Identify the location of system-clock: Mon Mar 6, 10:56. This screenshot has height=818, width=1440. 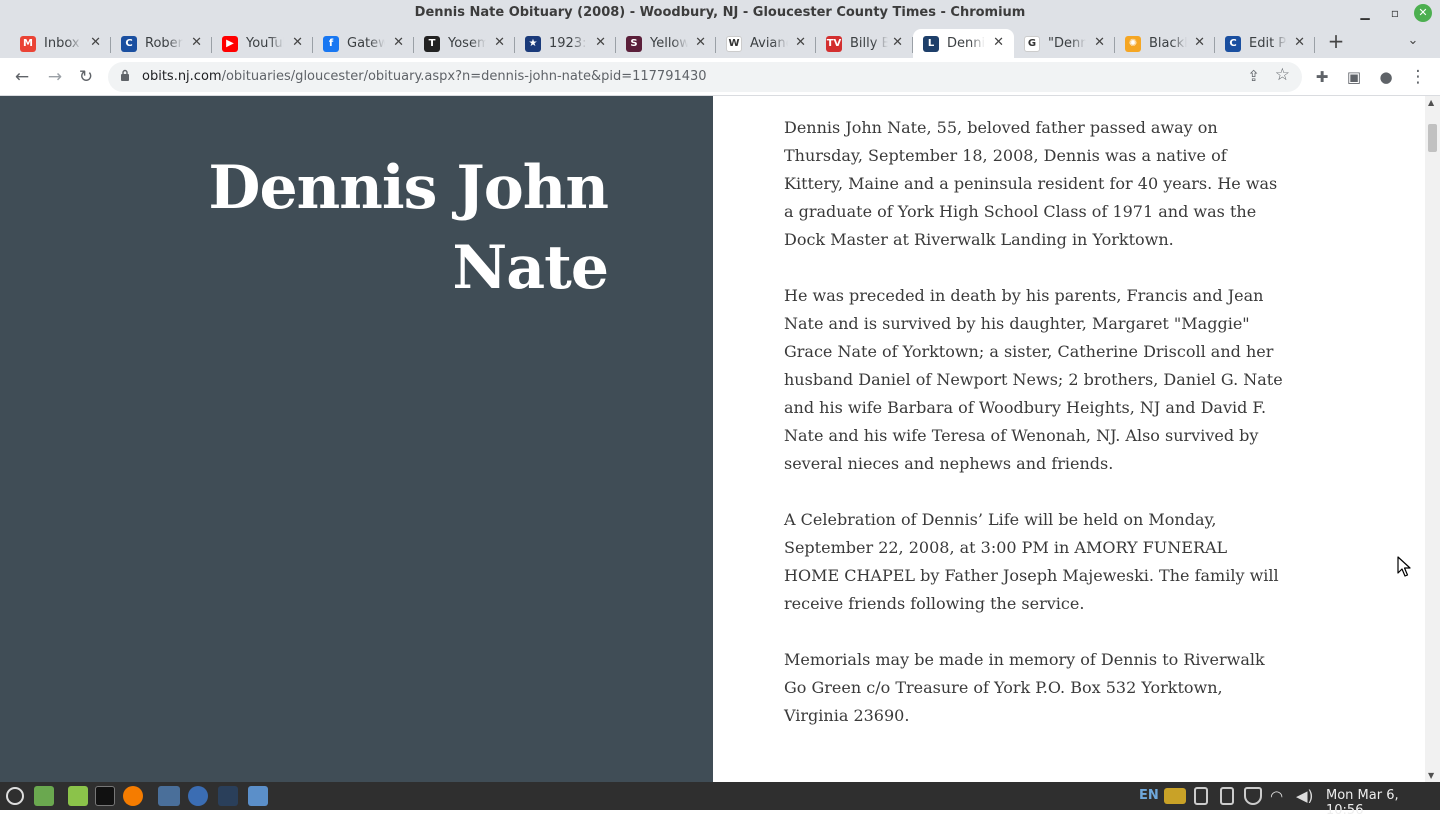
(1383, 803).